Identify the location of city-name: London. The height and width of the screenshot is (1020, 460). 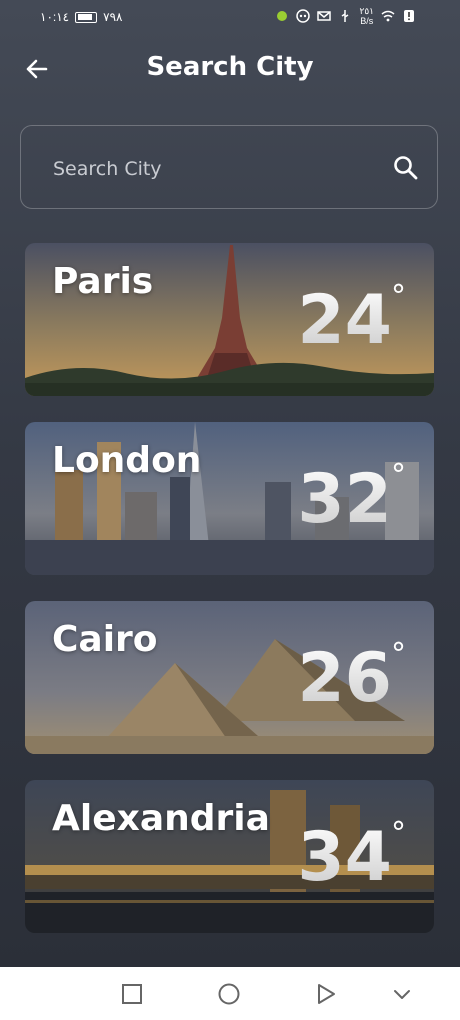
(127, 460).